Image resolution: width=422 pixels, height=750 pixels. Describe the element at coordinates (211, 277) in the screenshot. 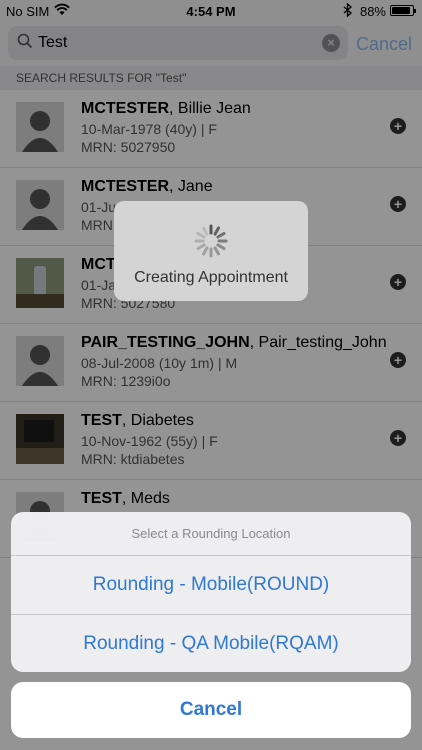

I see `hud-label: Creating Appointment` at that location.